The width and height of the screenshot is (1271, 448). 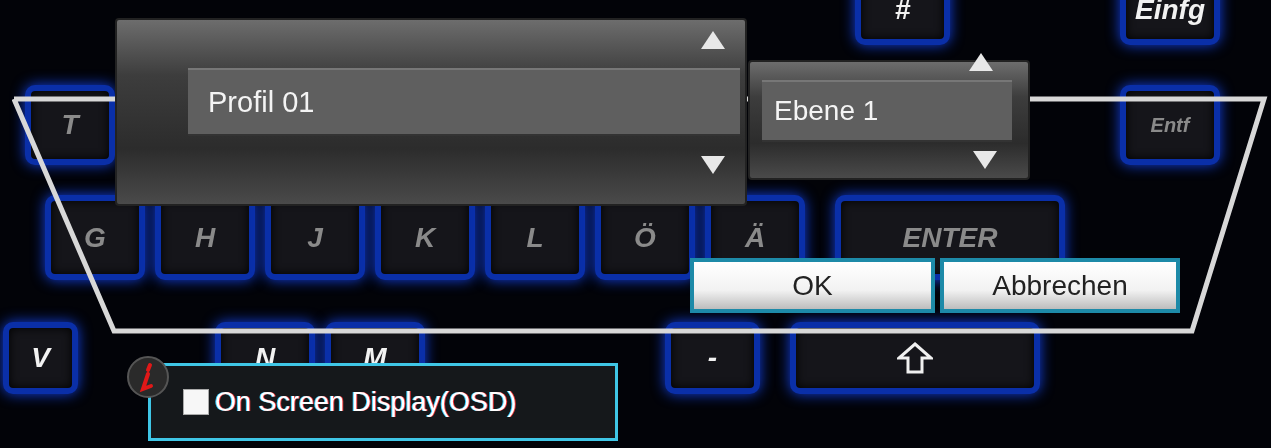 What do you see at coordinates (1060, 285) in the screenshot?
I see `cancel-button: Abbrechen` at bounding box center [1060, 285].